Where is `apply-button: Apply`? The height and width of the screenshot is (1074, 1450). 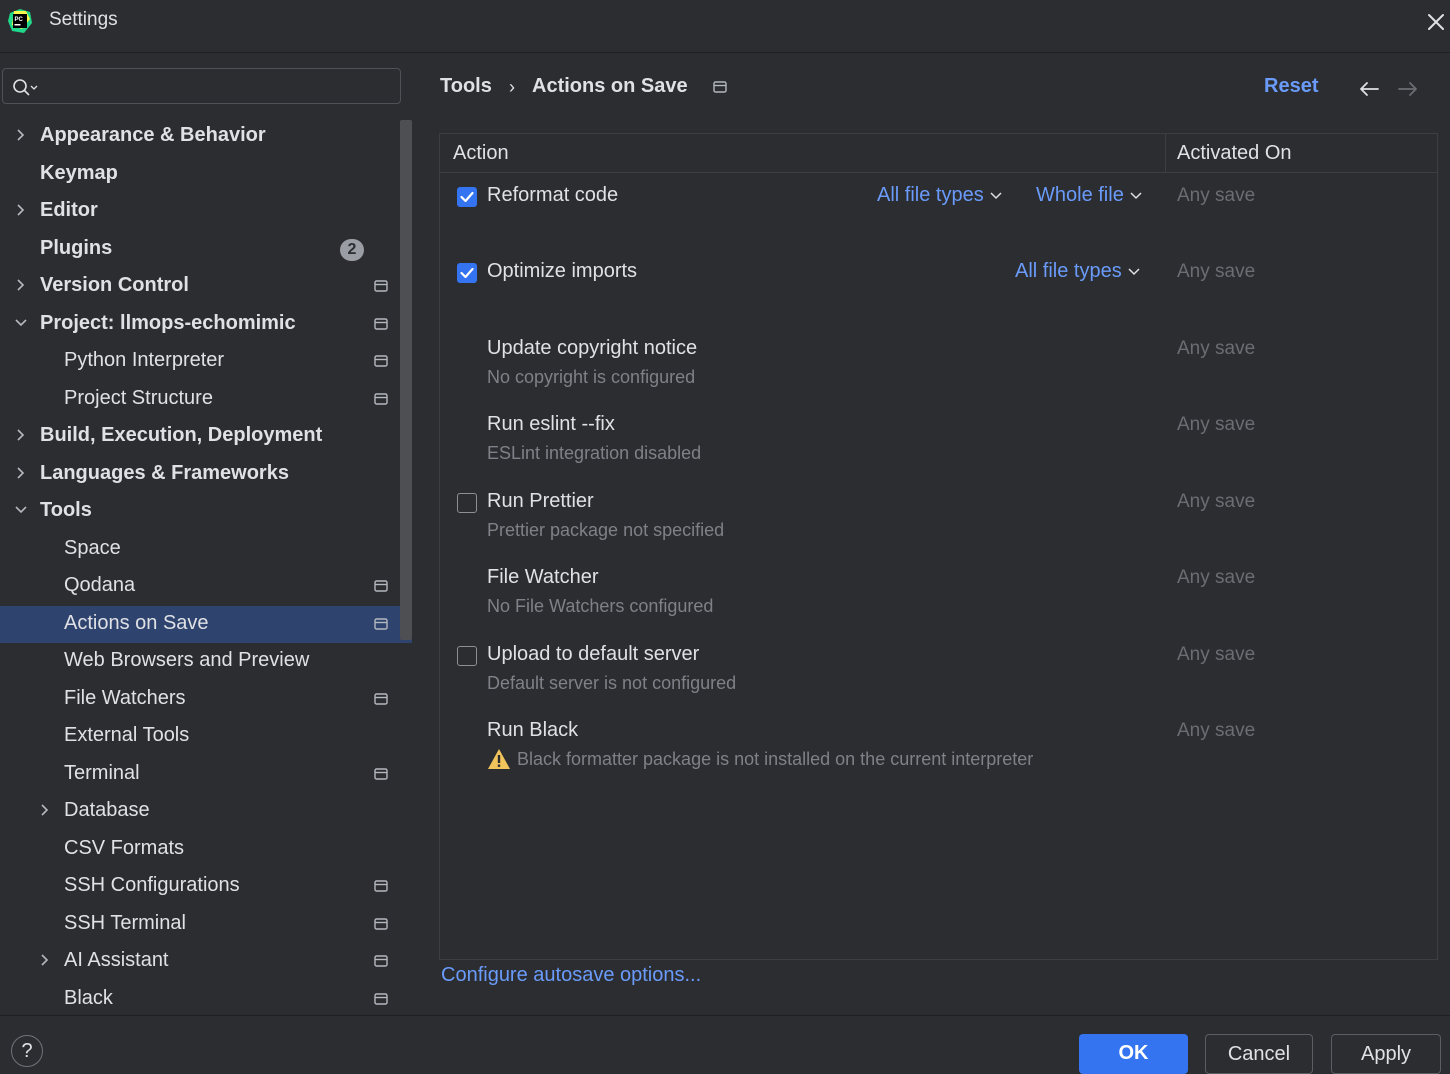 apply-button: Apply is located at coordinates (1386, 1054).